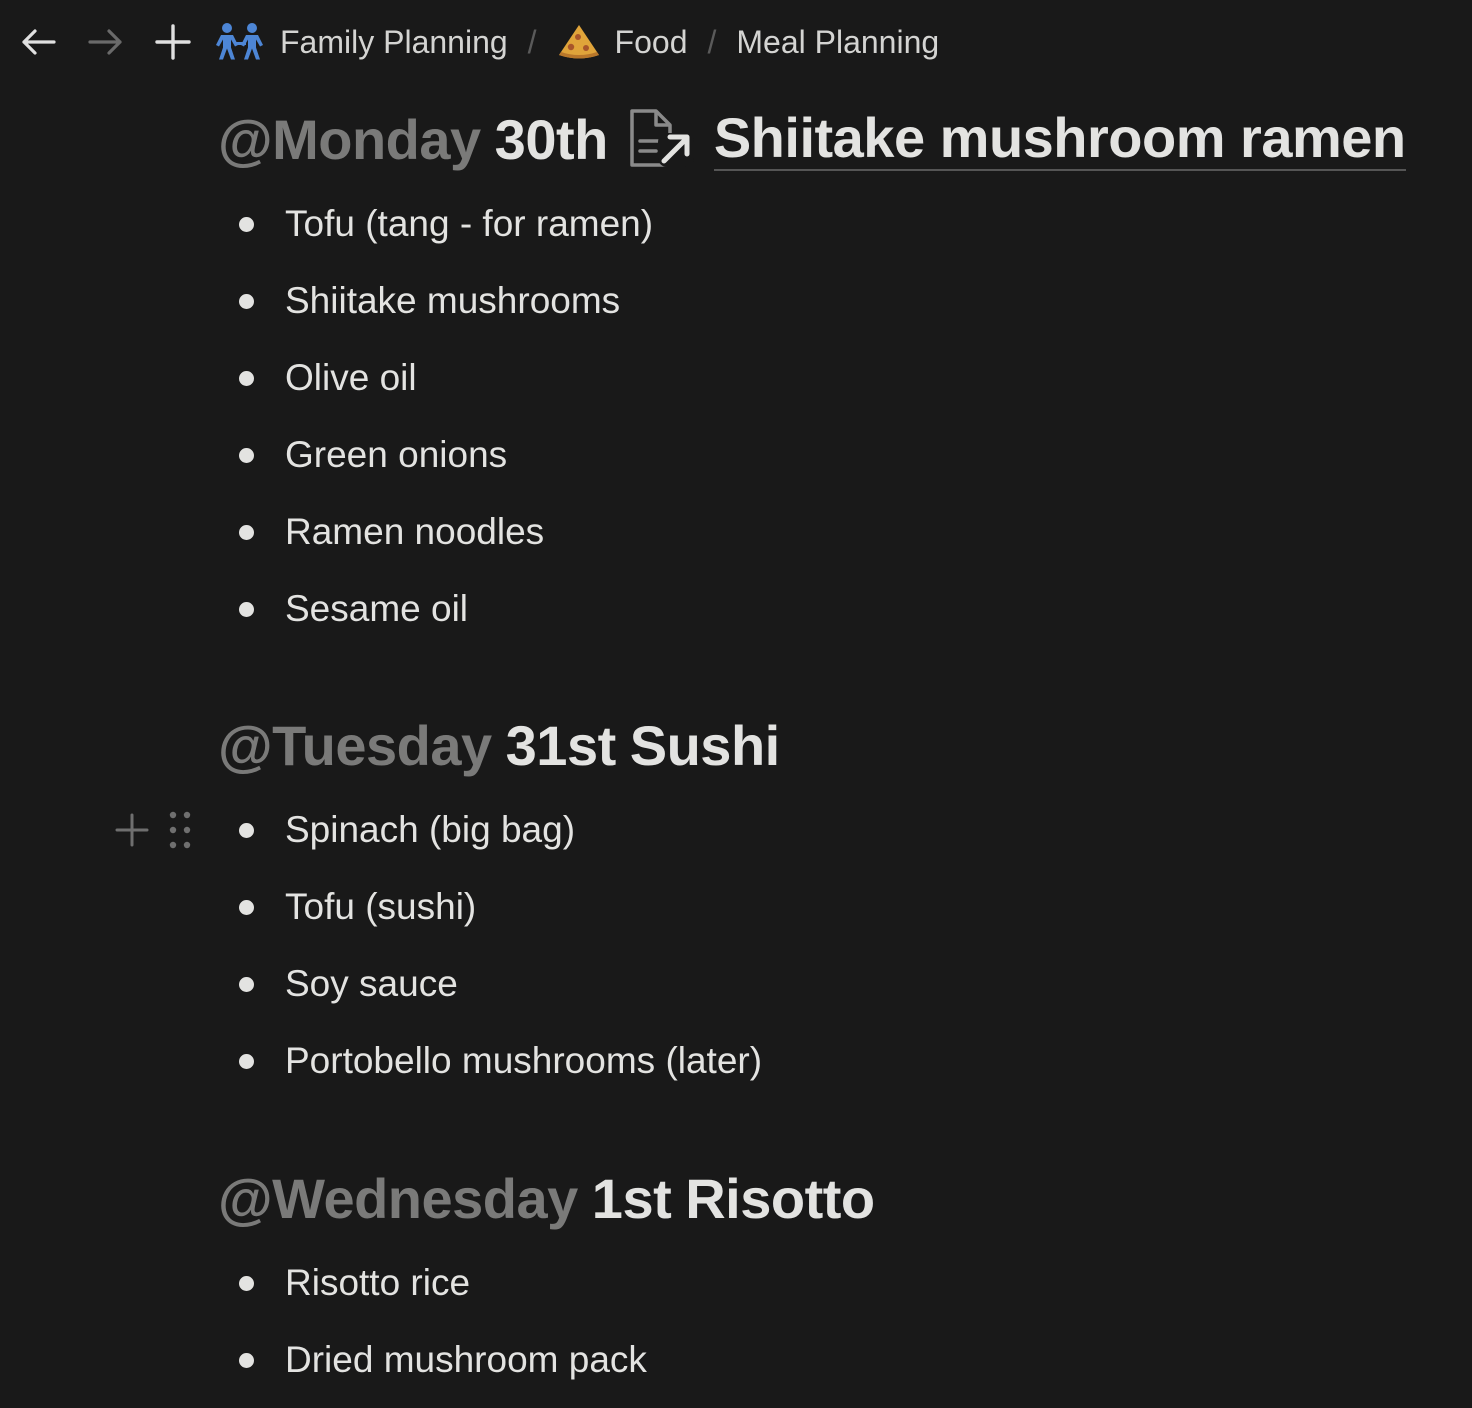 The height and width of the screenshot is (1408, 1472). I want to click on add-block-button, so click(132, 830).